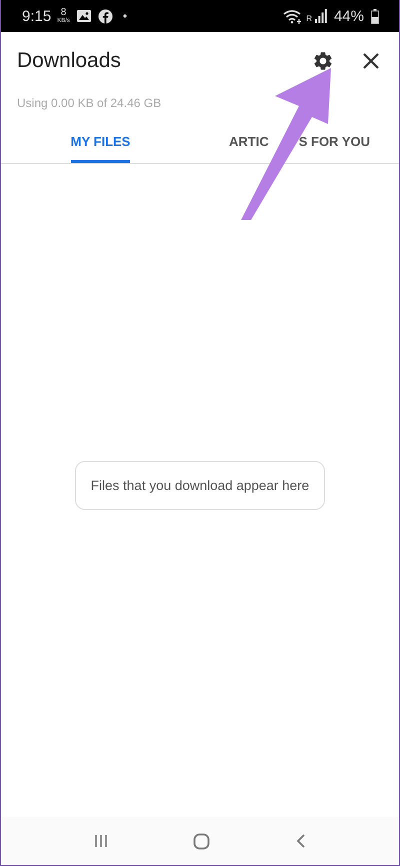 The height and width of the screenshot is (866, 400). Describe the element at coordinates (69, 61) in the screenshot. I see `page-title: Downloads` at that location.